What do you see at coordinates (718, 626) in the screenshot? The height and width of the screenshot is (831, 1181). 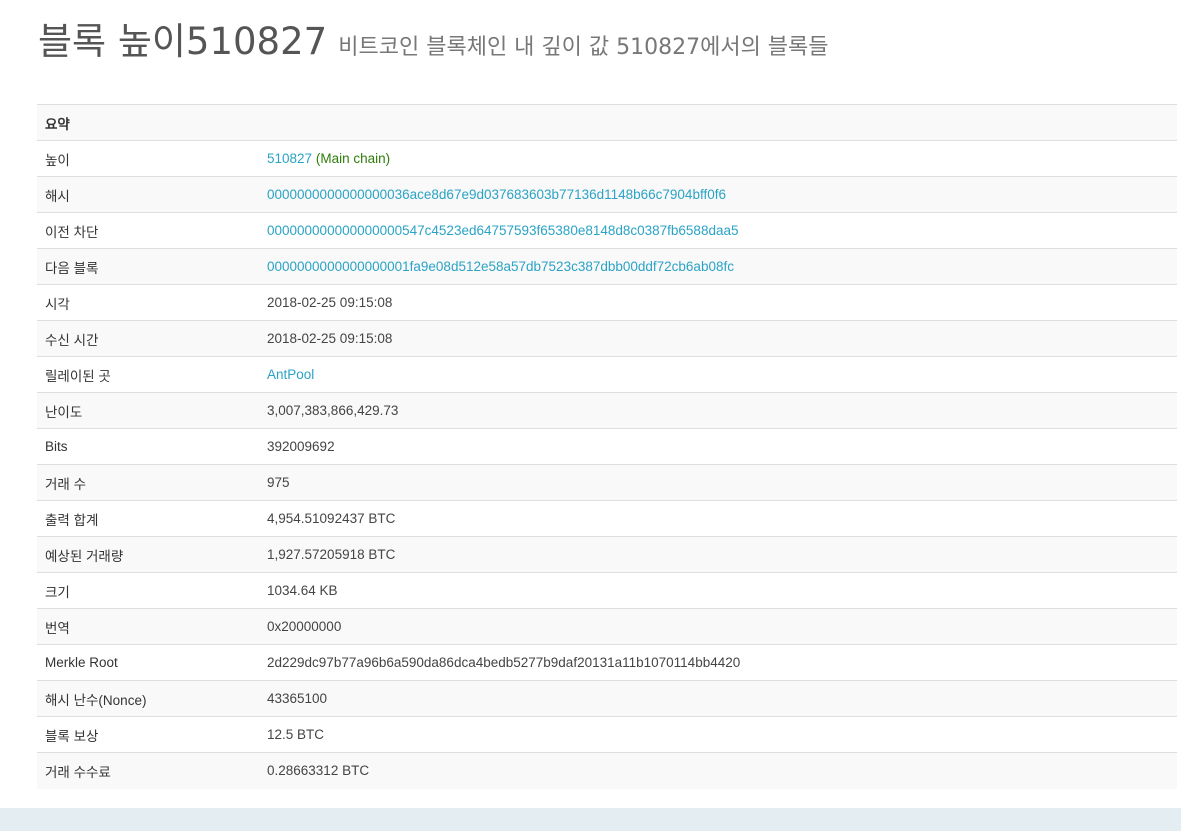 I see `row-value: 0x20000000` at bounding box center [718, 626].